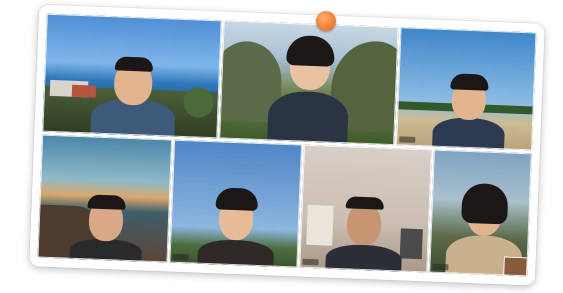 This screenshot has width=563, height=293. Describe the element at coordinates (326, 21) in the screenshot. I see `push-pin-icon` at that location.